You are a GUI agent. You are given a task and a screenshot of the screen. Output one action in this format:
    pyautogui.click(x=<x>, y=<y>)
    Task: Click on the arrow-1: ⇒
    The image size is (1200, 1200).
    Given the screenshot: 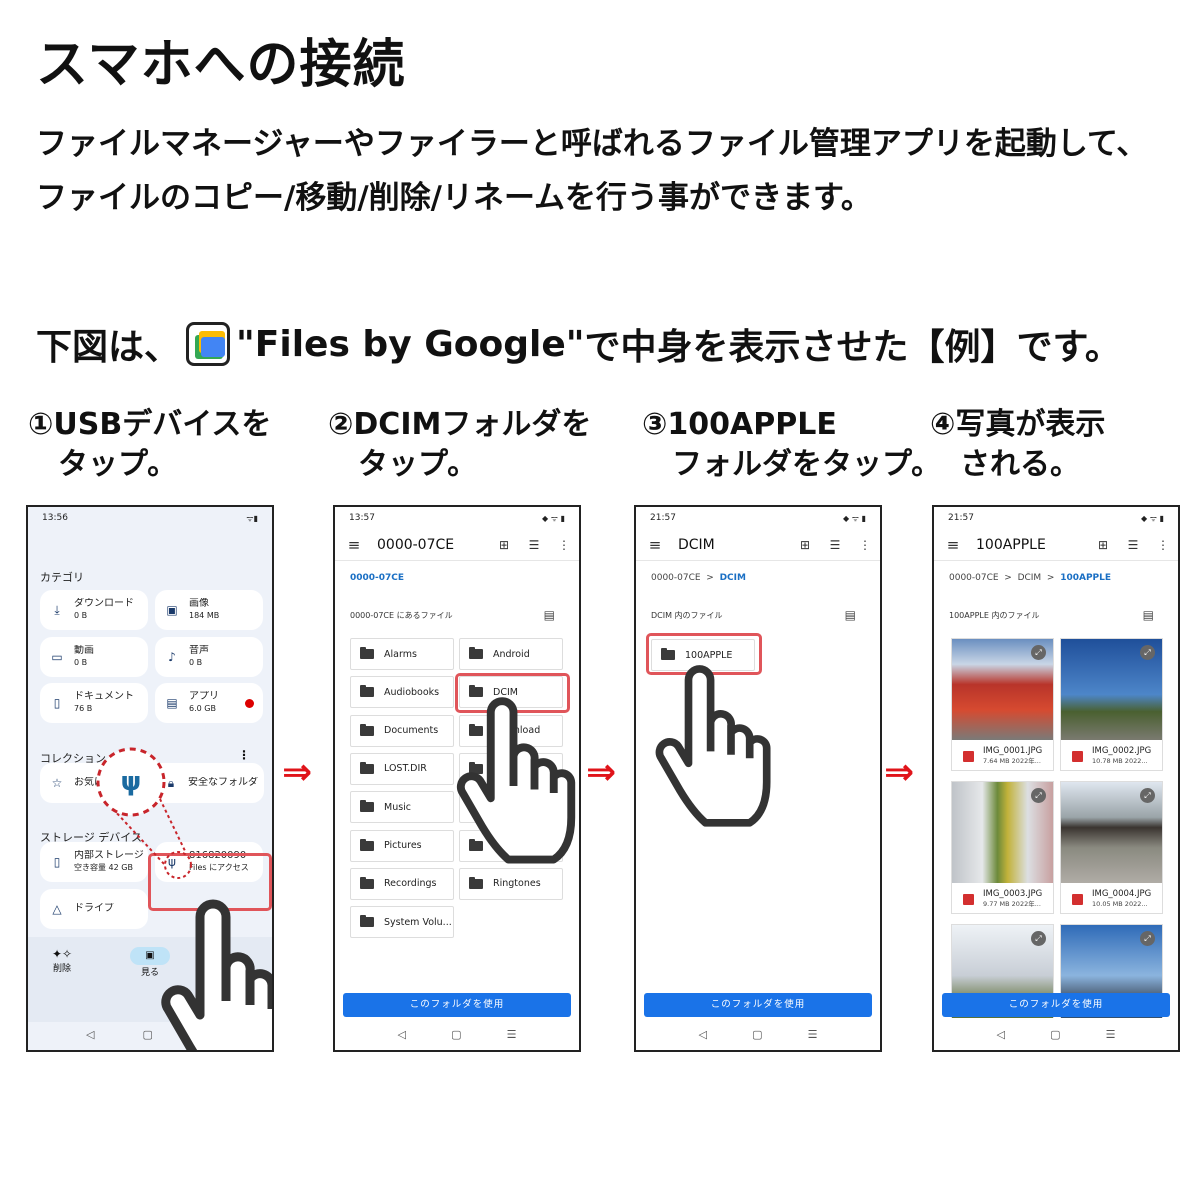 What is the action you would take?
    pyautogui.click(x=297, y=772)
    